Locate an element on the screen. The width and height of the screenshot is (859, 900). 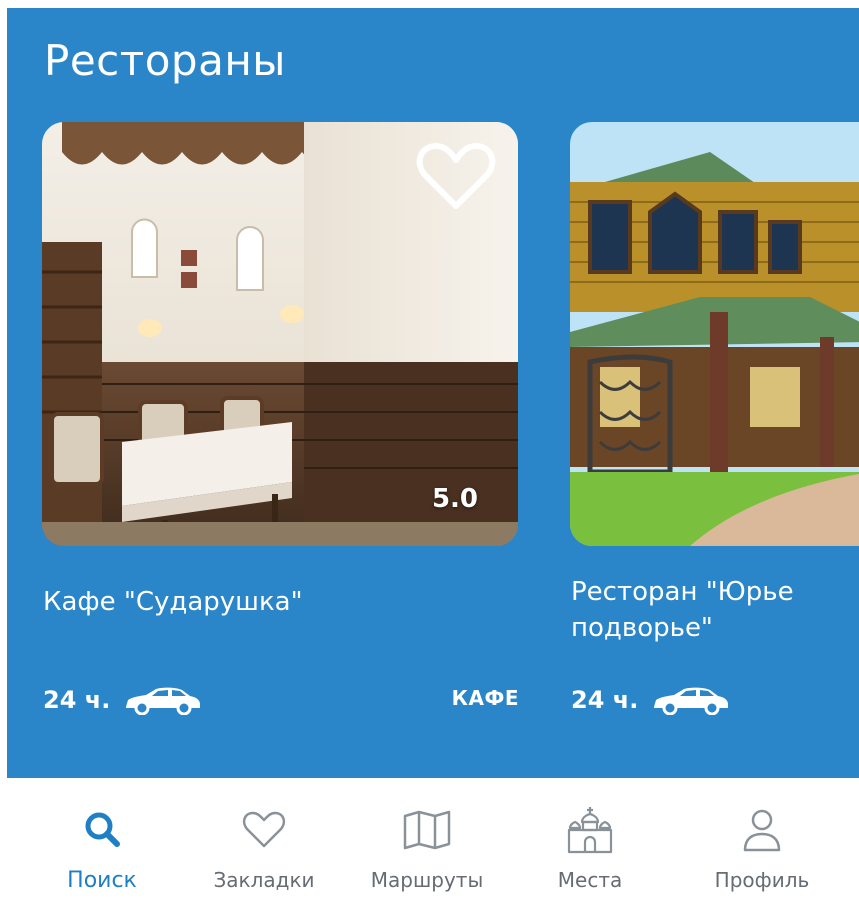
card-meta: 24 ч. КАФЕ is located at coordinates (281, 700).